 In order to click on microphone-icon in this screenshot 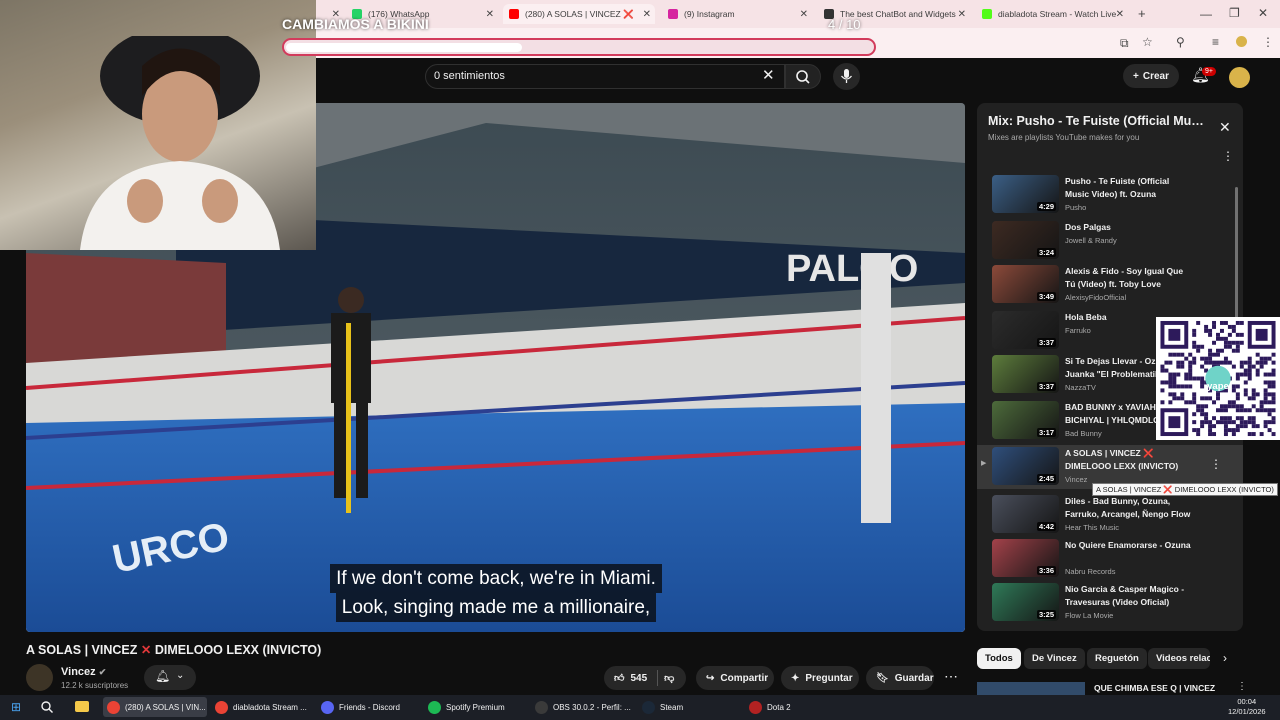, I will do `click(846, 76)`.